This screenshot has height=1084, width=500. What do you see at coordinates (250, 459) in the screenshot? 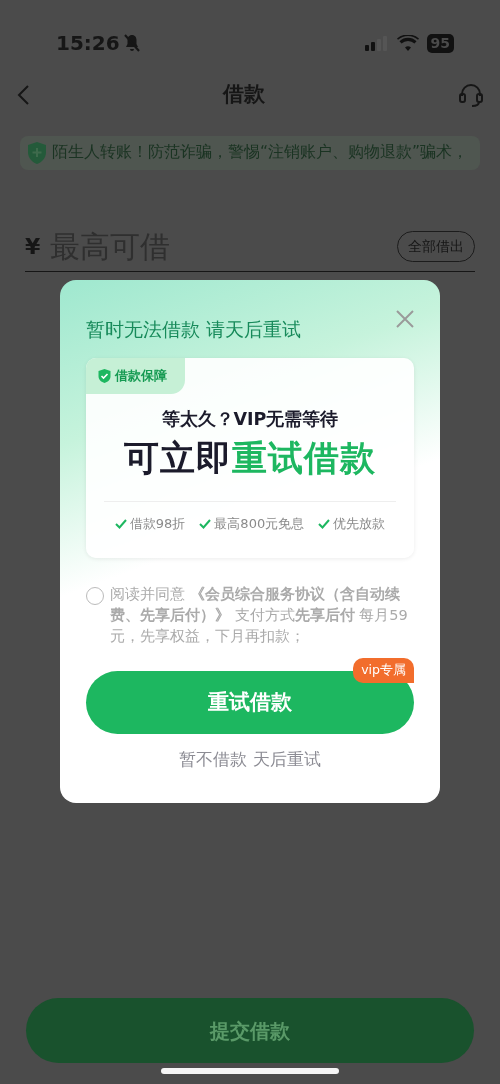
I see `offer-headline: 可立即重试借款` at bounding box center [250, 459].